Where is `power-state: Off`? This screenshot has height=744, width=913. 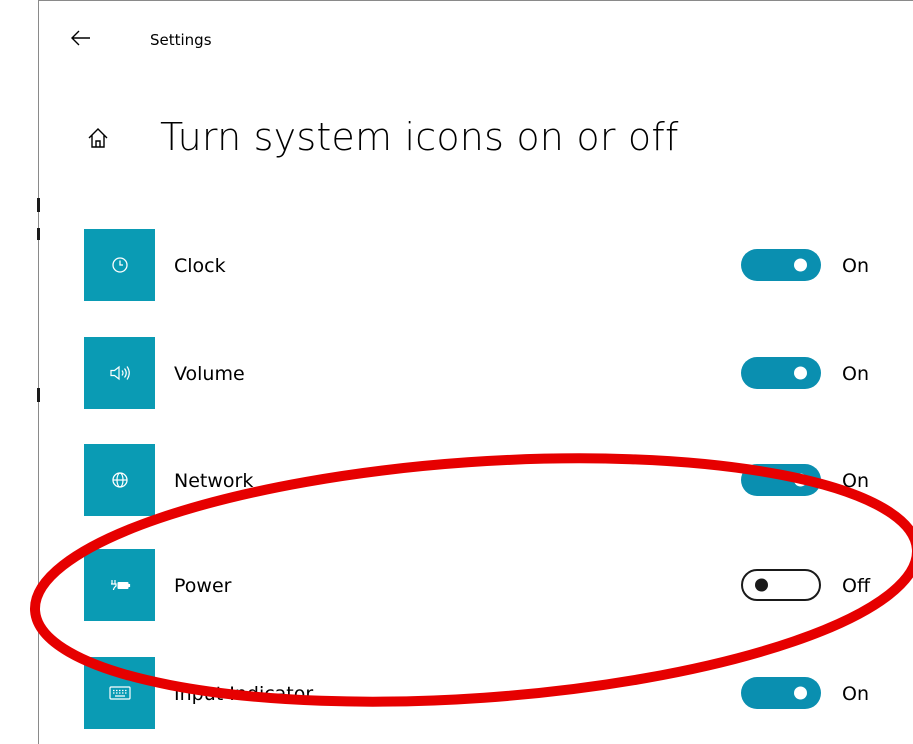
power-state: Off is located at coordinates (856, 586).